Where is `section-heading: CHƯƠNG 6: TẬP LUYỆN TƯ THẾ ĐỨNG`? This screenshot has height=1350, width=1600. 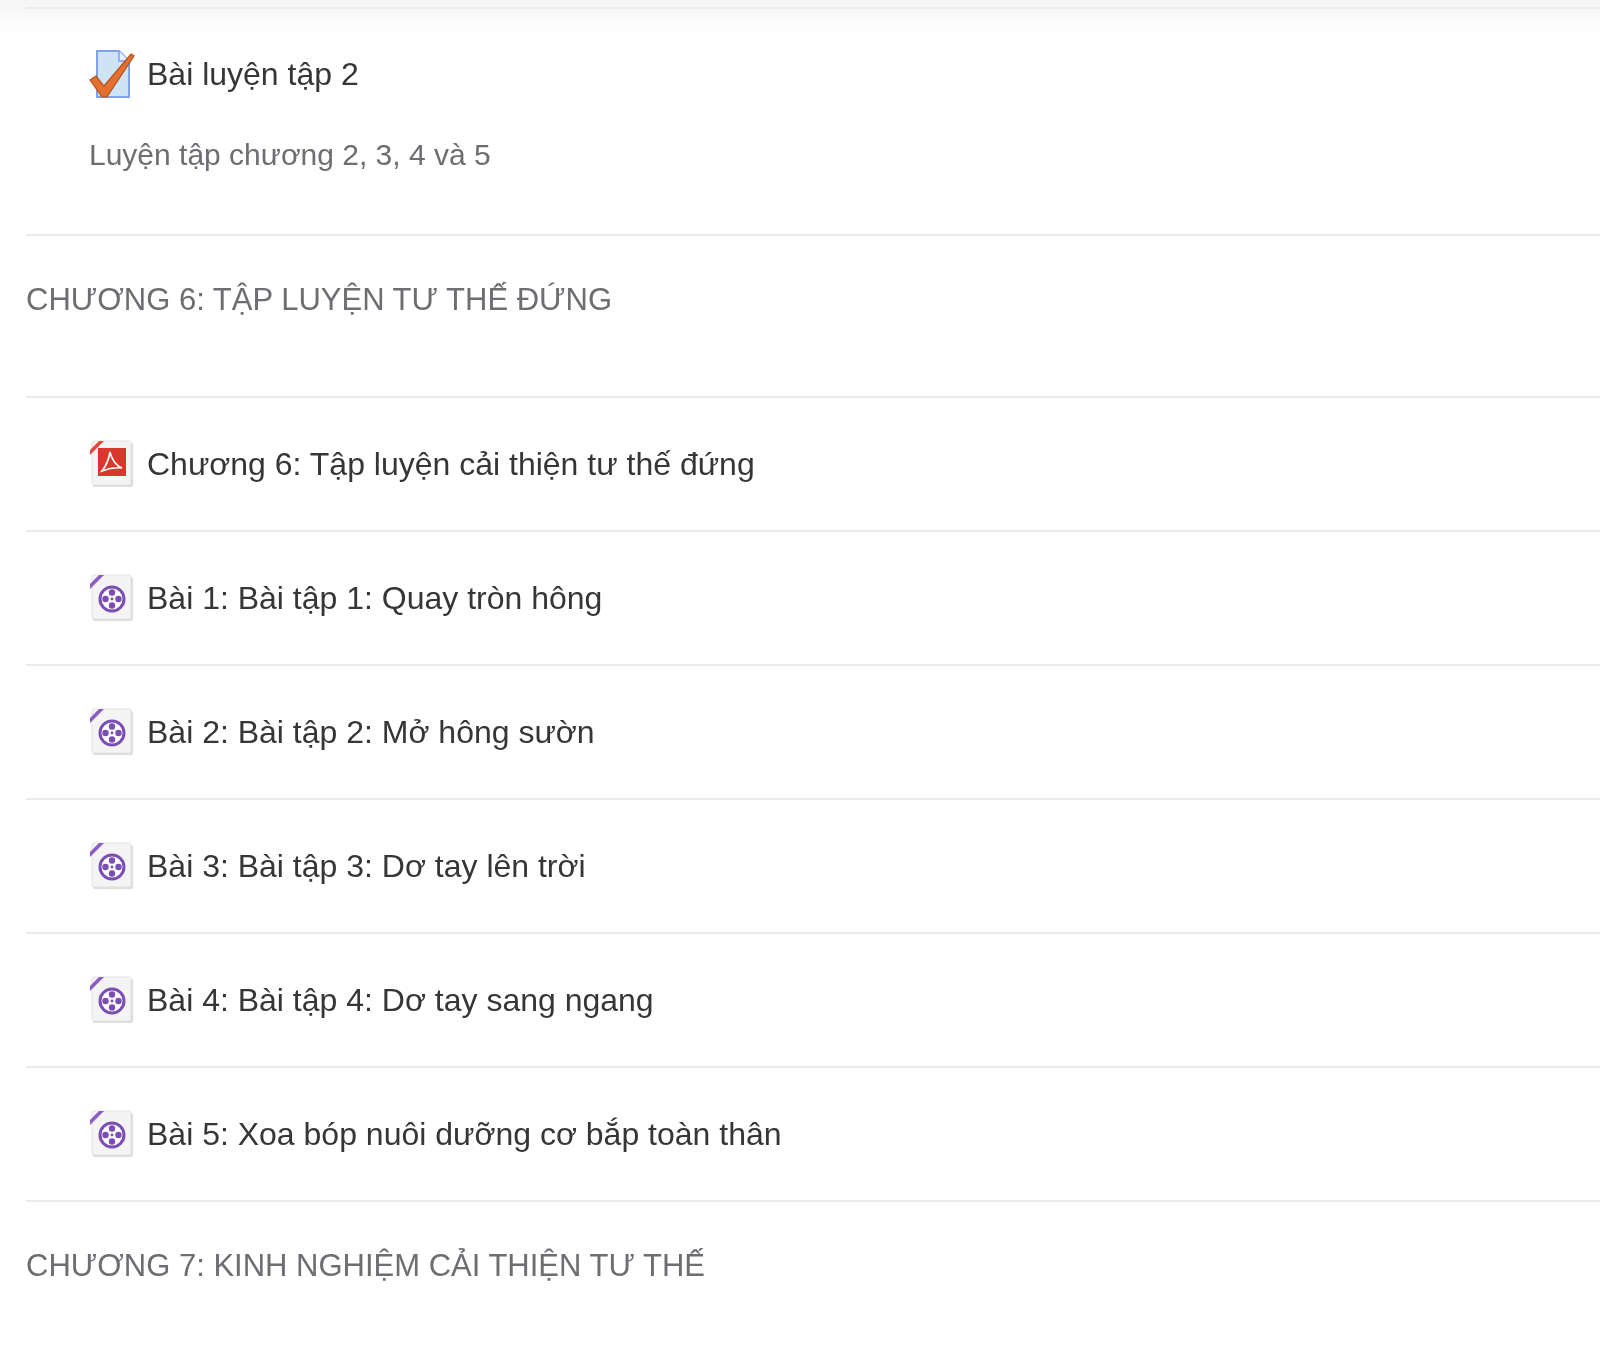 section-heading: CHƯƠNG 6: TẬP LUYỆN TƯ THẾ ĐỨNG is located at coordinates (320, 300).